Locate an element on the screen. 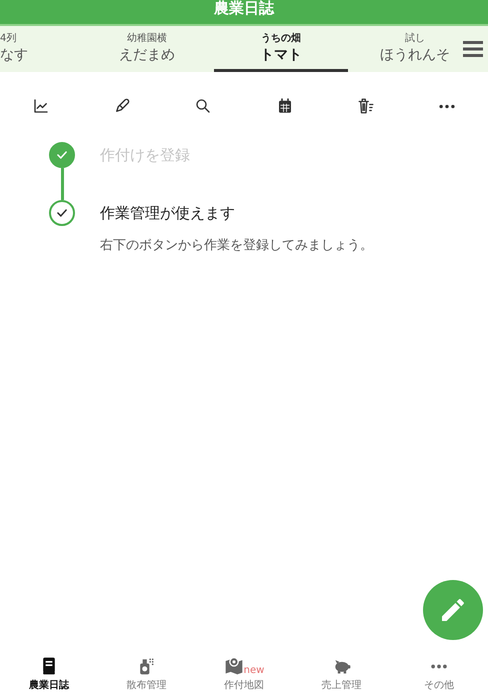 This screenshot has height=696, width=488. nav-tab: 散布管理 is located at coordinates (147, 671).